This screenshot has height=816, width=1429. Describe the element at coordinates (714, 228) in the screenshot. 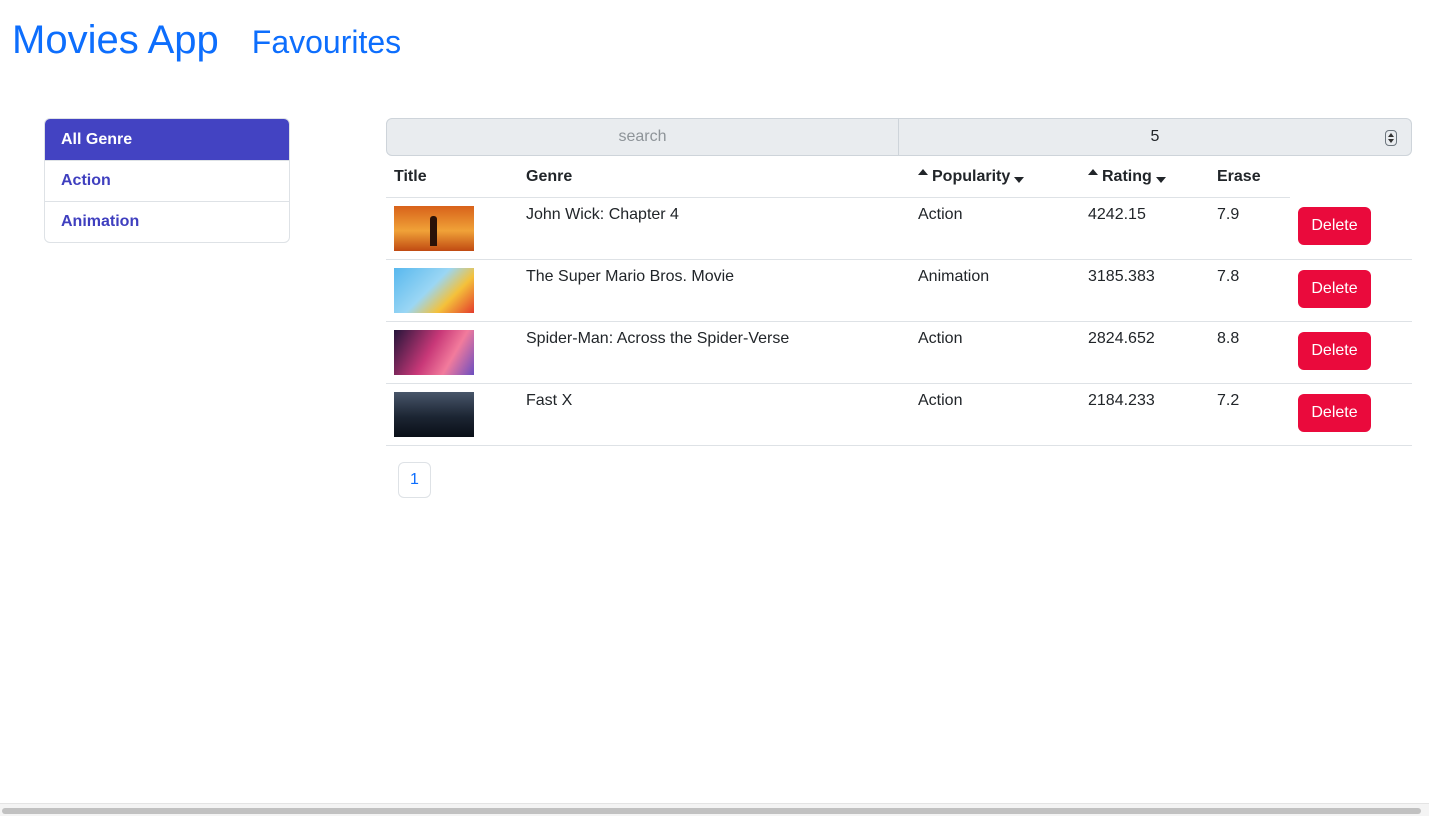

I see `title-cell: John Wick: Chapter 4` at that location.